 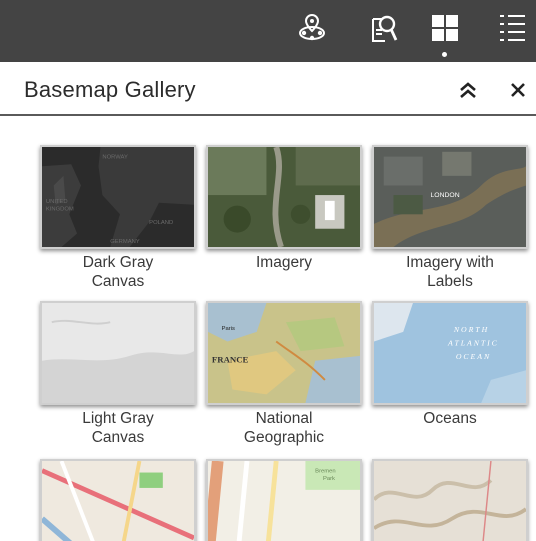 I want to click on panel-title: Basemap Gallery, so click(x=110, y=89).